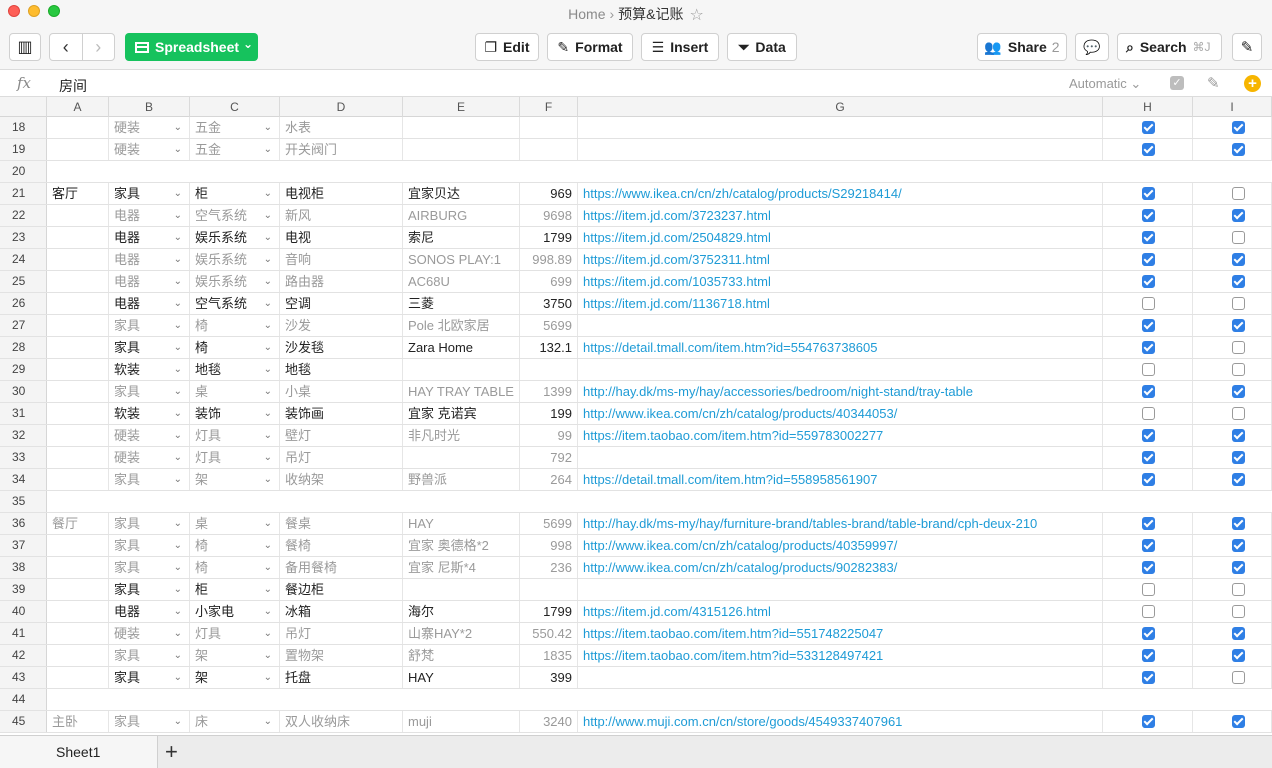  Describe the element at coordinates (549, 479) in the screenshot. I see `cell-f: 264` at that location.